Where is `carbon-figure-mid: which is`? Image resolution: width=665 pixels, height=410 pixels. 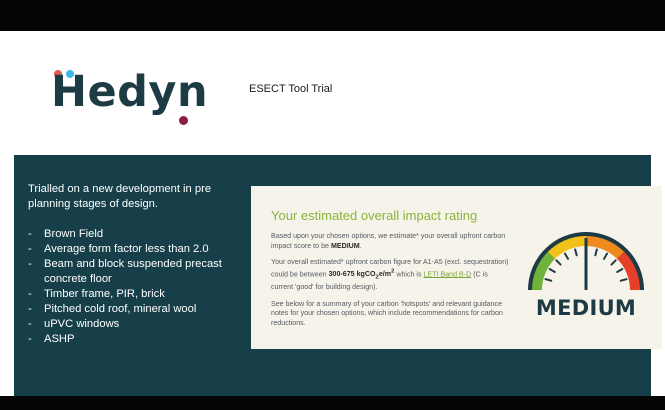 carbon-figure-mid: which is is located at coordinates (409, 274).